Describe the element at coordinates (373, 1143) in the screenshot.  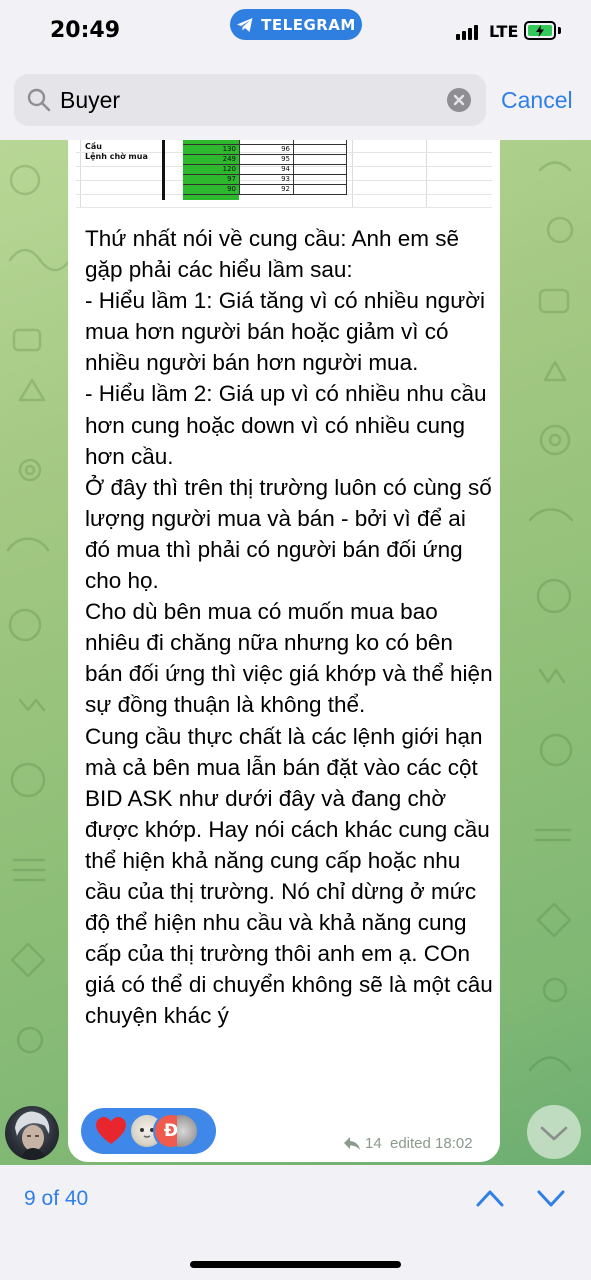
I see `reply-count: 14` at that location.